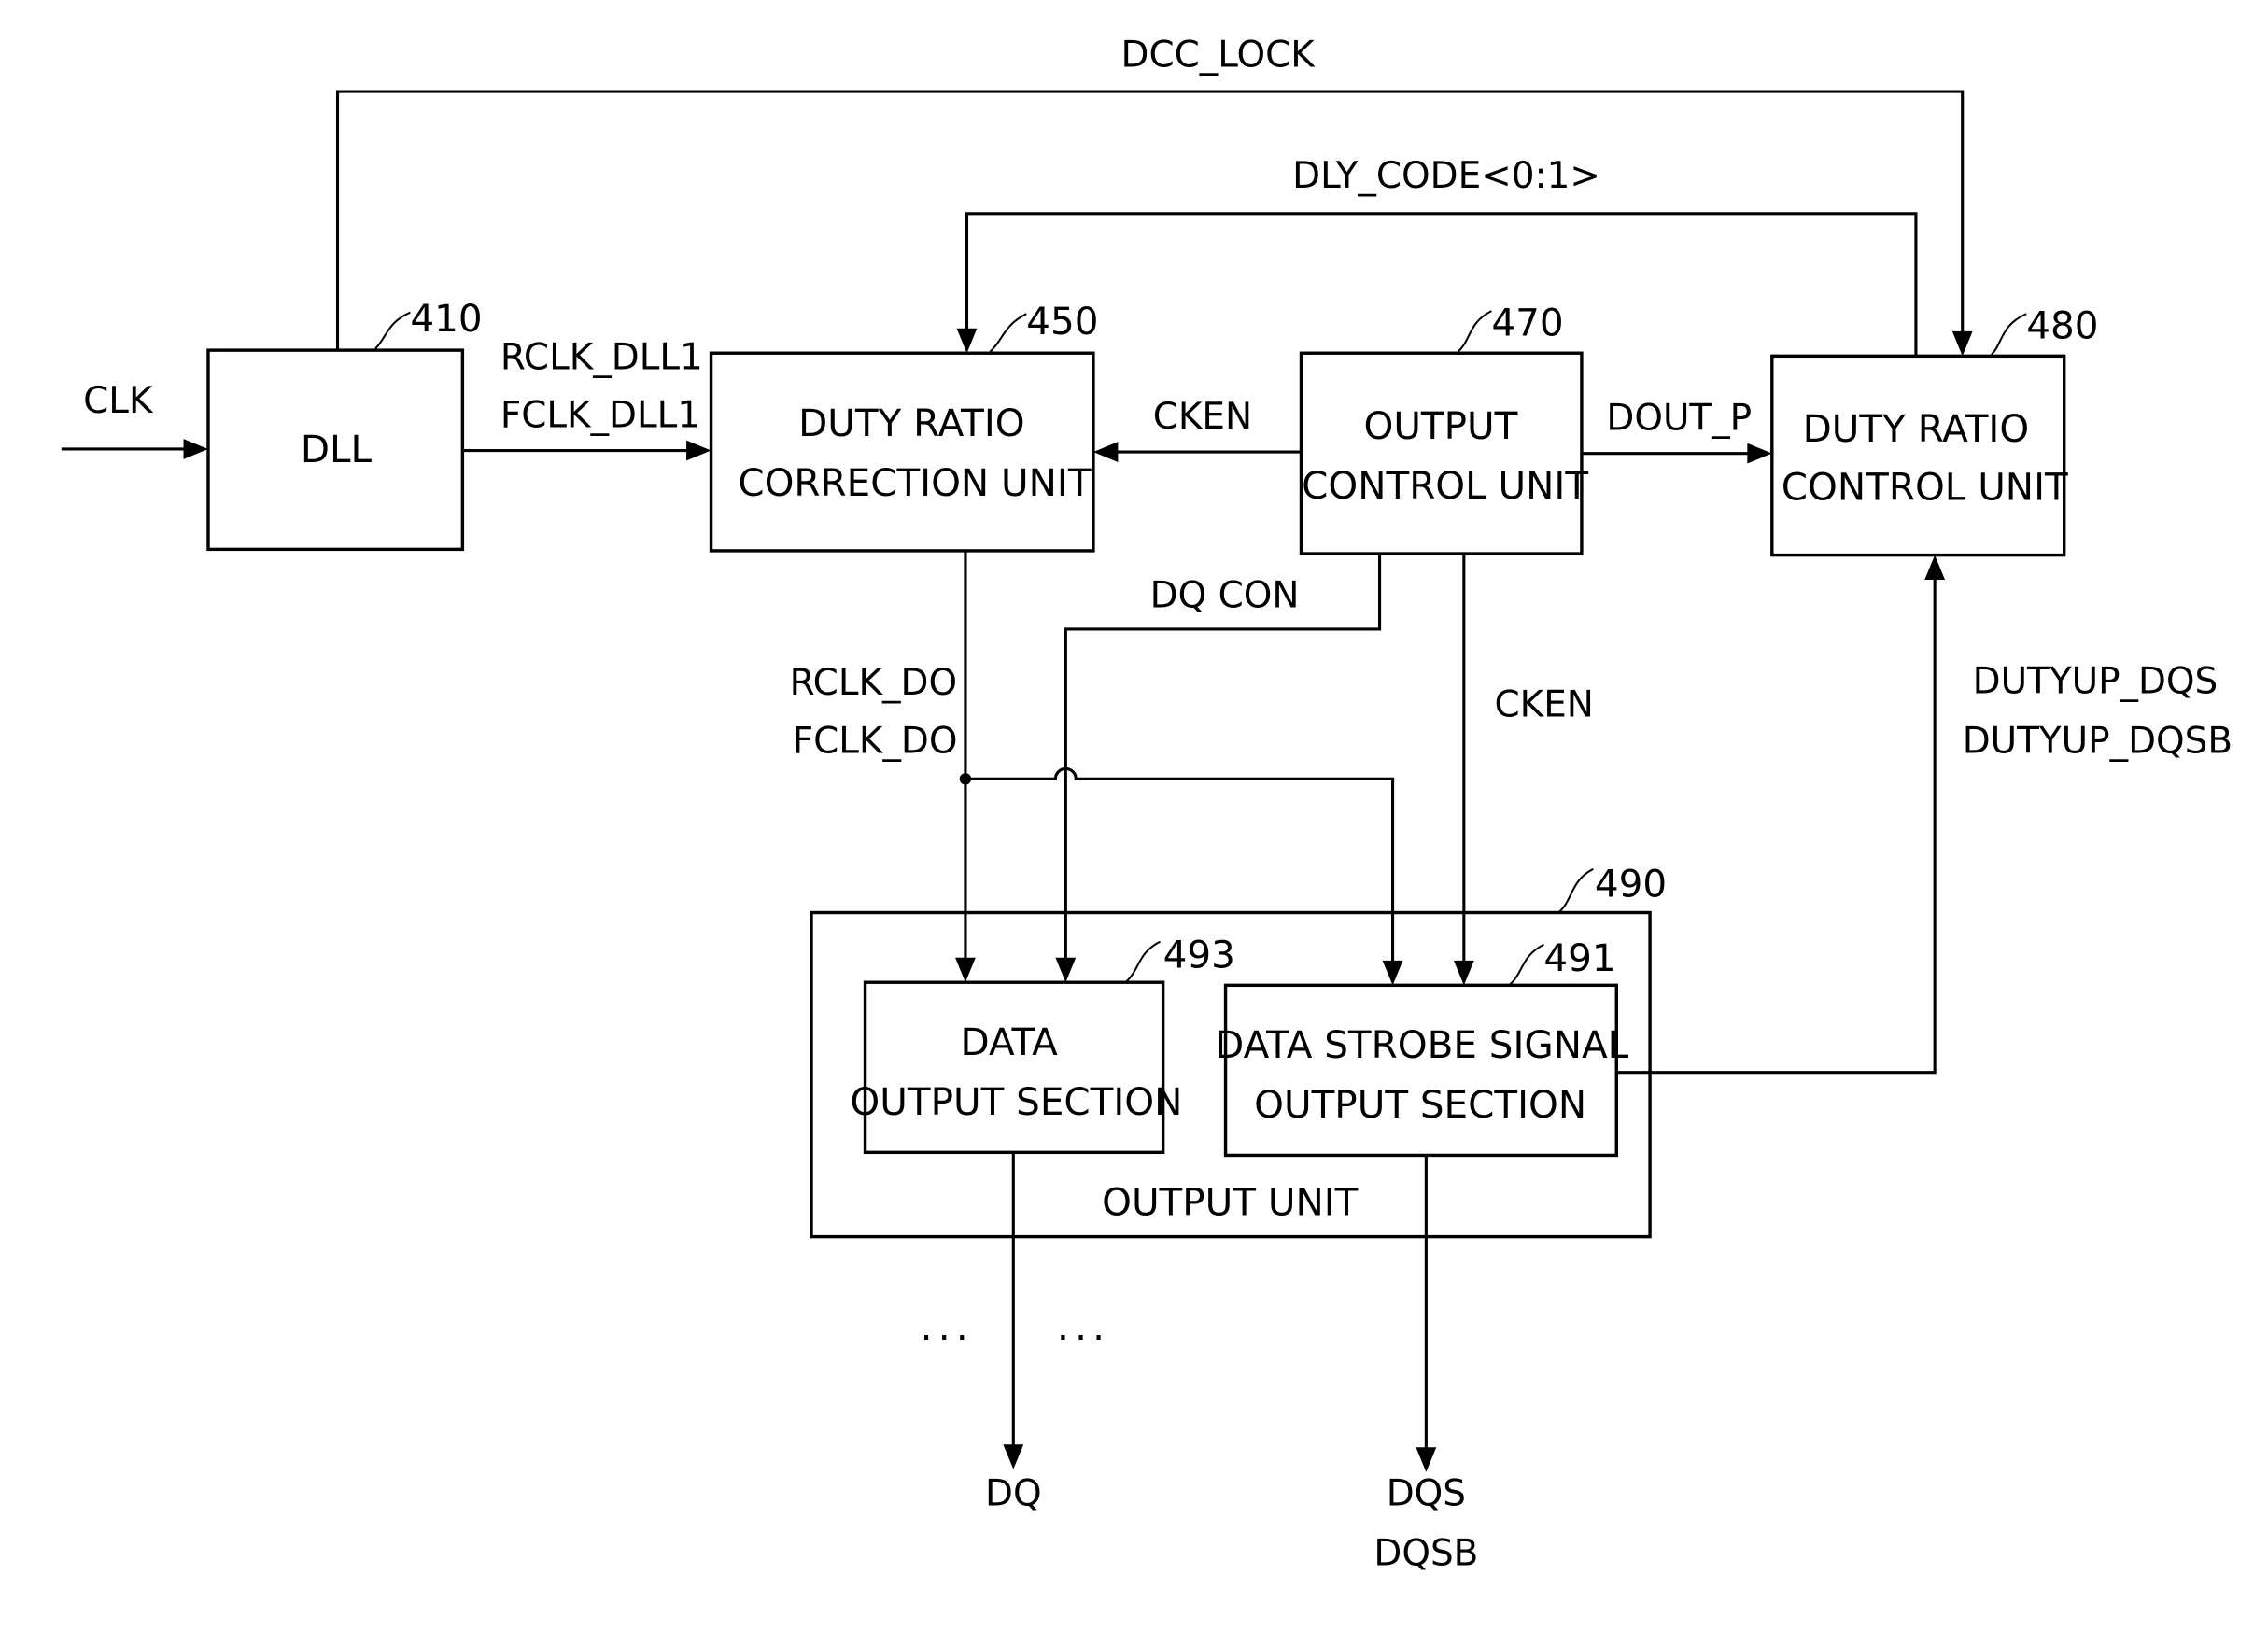 The width and height of the screenshot is (2268, 1645). I want to click on duty-ratio-control-block: DUTY RATIO CONTROL UNIT 480, so click(1934, 430).